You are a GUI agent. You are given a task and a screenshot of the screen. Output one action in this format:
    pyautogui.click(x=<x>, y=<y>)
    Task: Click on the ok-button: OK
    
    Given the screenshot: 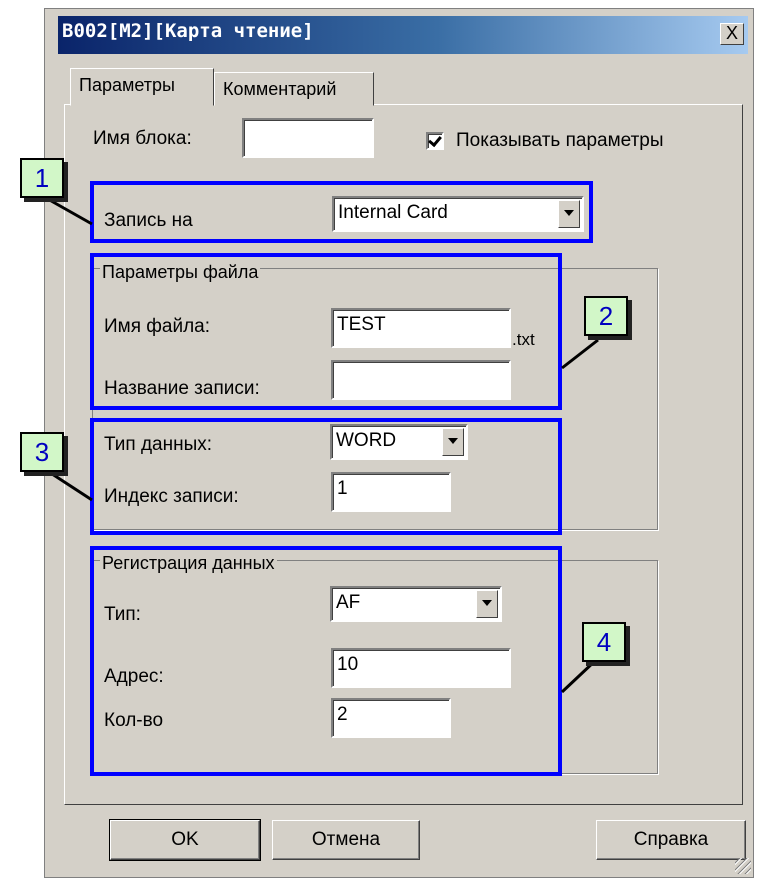 What is the action you would take?
    pyautogui.click(x=185, y=840)
    